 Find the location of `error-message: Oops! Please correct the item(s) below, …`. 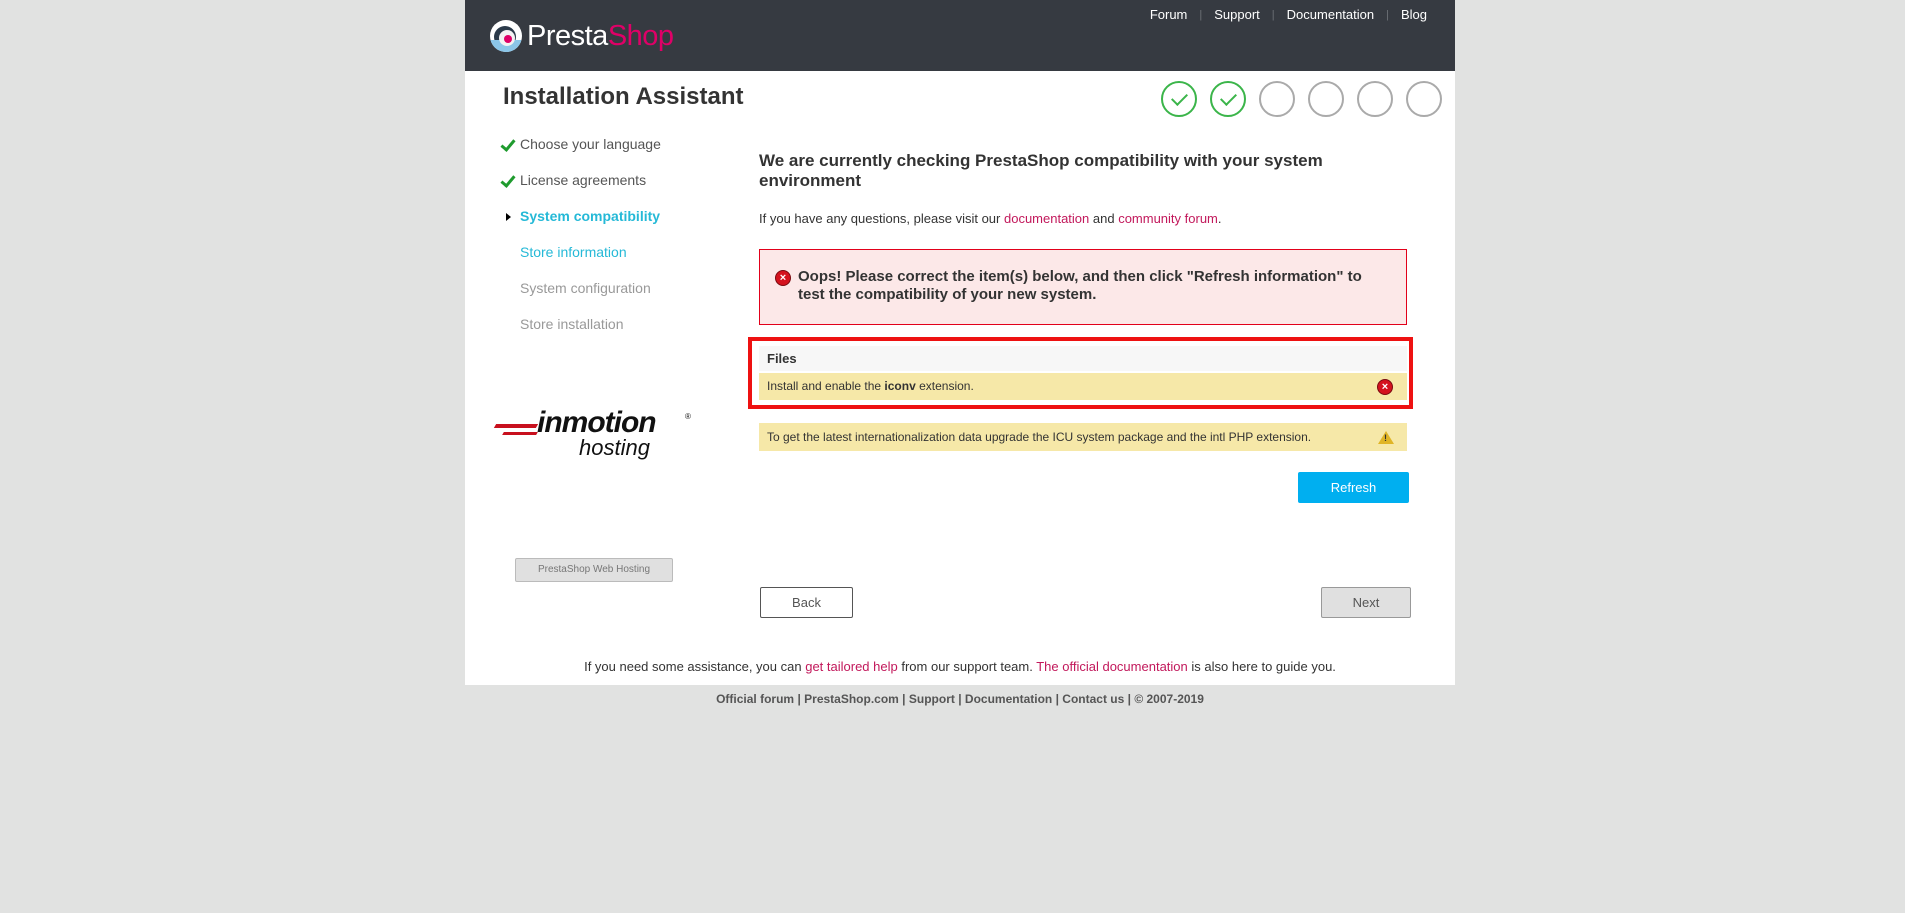

error-message: Oops! Please correct the item(s) below, … is located at coordinates (1080, 285).